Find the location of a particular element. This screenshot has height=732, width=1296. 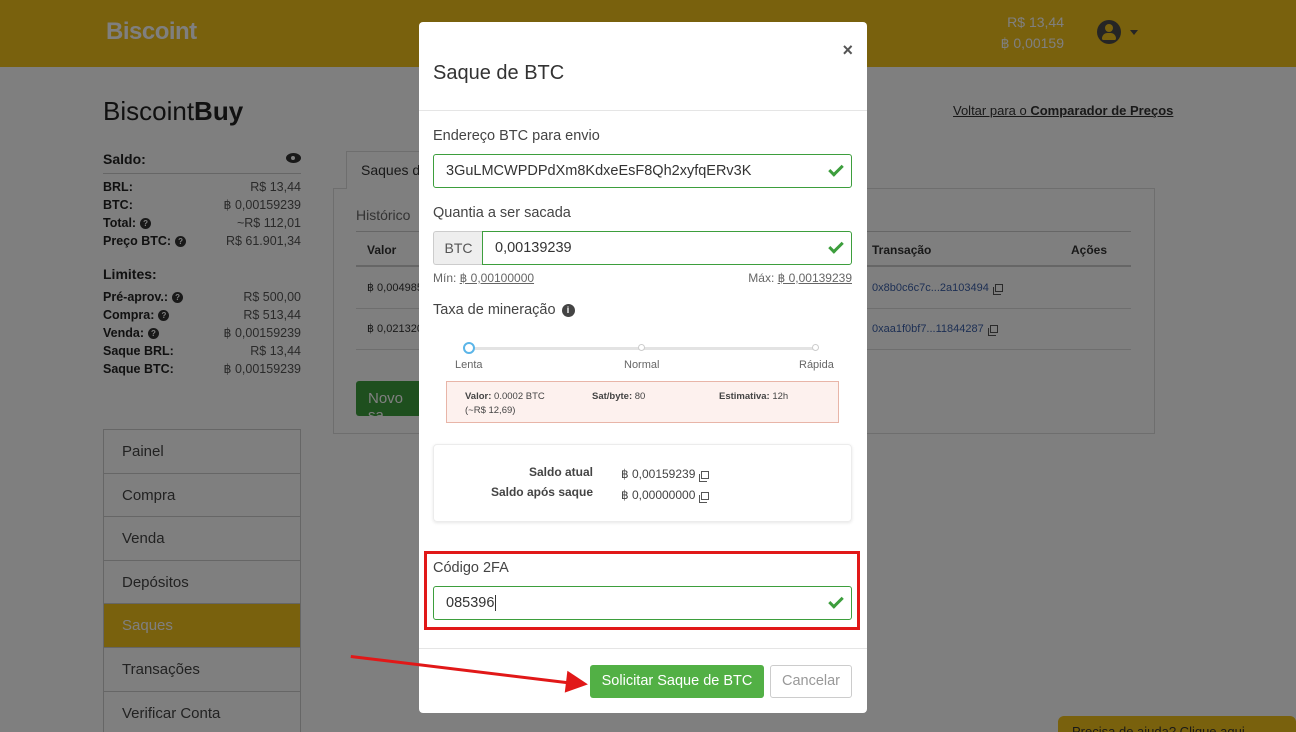

fee-slider-stop-rapida is located at coordinates (815, 347).